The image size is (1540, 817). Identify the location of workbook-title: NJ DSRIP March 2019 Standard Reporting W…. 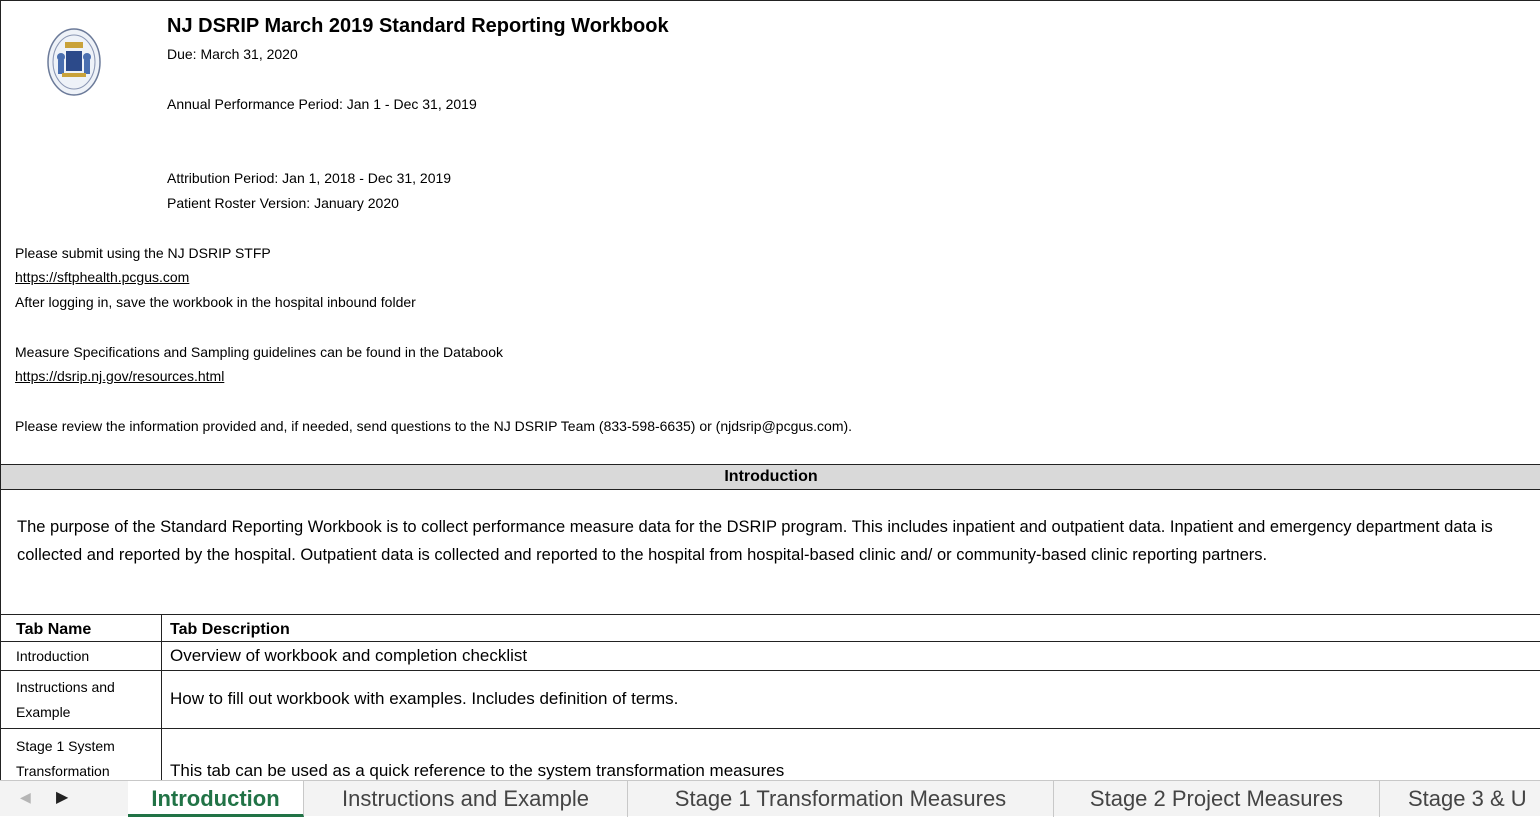
(418, 26).